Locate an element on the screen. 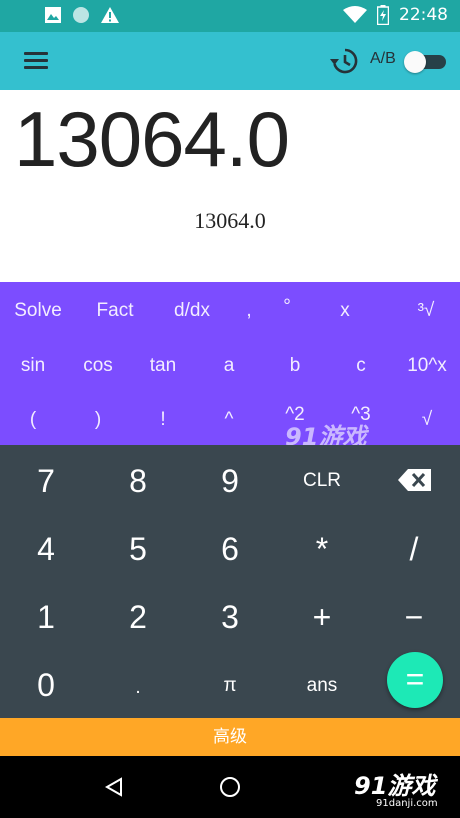  warning-icon is located at coordinates (110, 15).